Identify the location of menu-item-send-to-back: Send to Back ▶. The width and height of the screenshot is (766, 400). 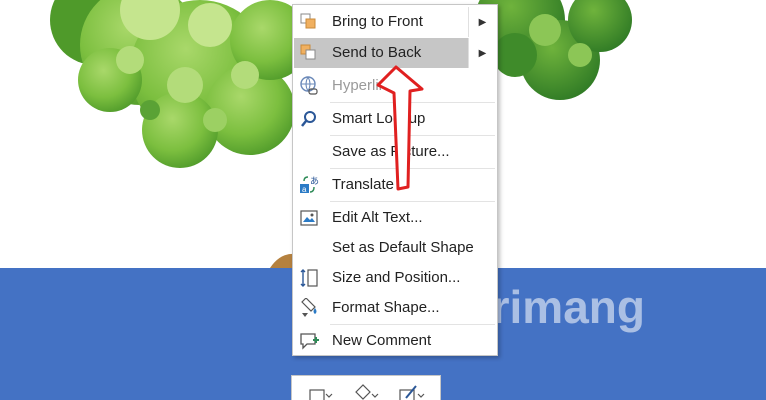
(395, 53).